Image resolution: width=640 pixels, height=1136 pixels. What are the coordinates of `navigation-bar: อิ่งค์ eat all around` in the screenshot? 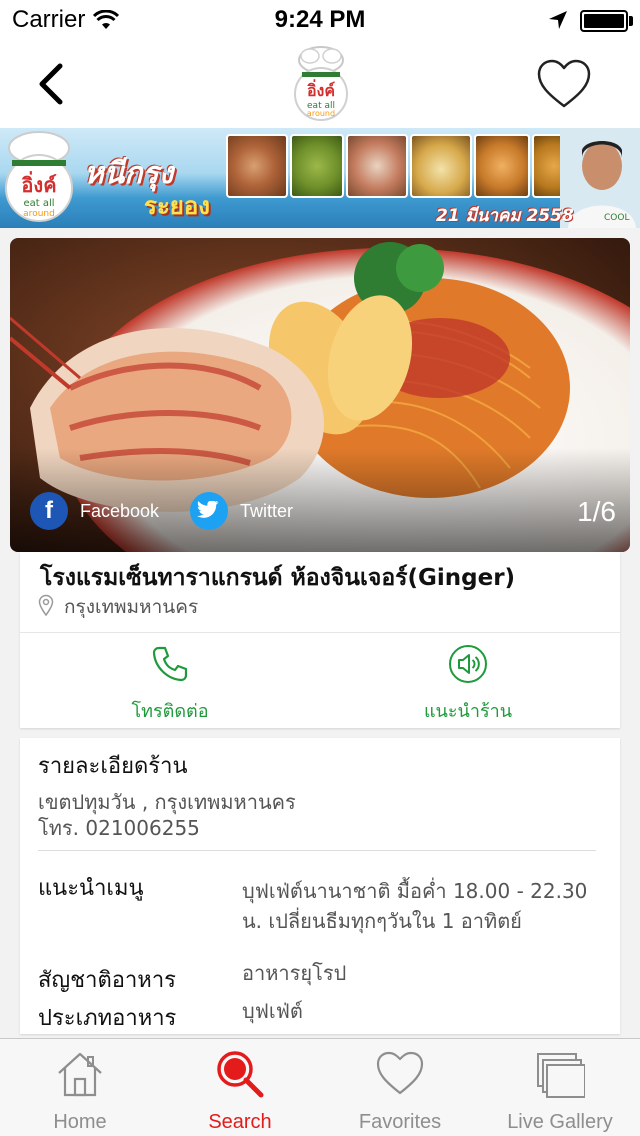 It's located at (320, 84).